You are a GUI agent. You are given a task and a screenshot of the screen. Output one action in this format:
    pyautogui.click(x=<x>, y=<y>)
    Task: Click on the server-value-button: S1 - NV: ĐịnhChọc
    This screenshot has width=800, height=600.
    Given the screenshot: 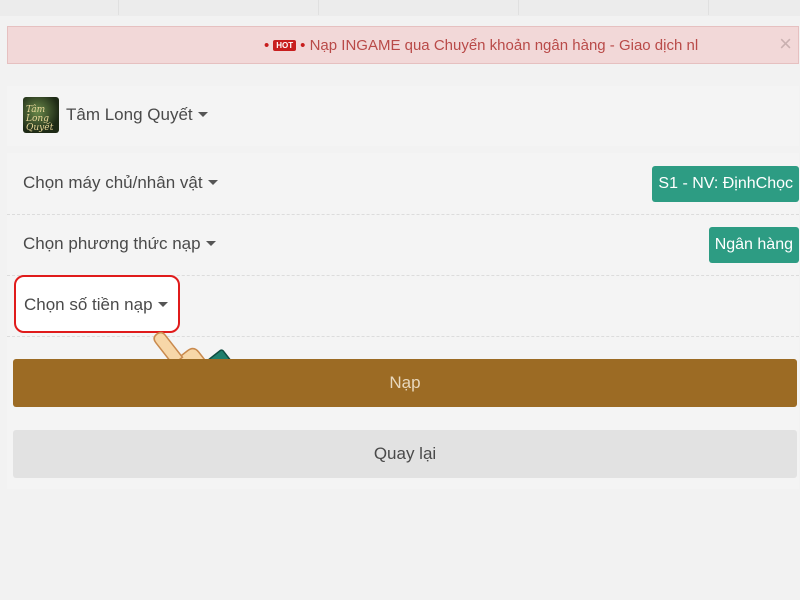 What is the action you would take?
    pyautogui.click(x=725, y=184)
    